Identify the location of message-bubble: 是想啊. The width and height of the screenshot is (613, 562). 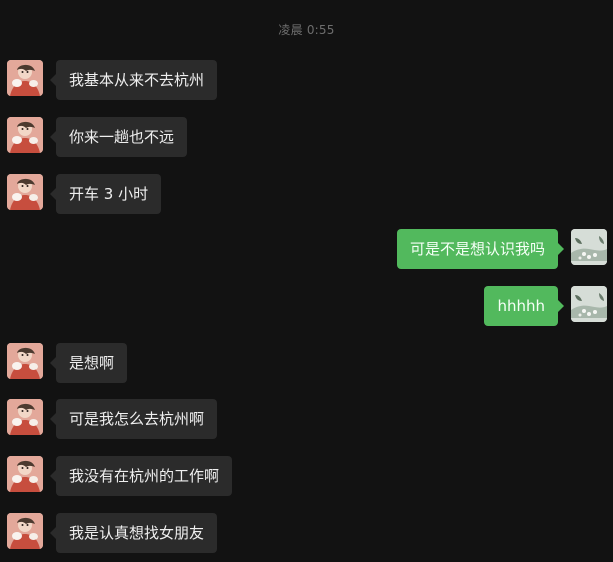
(88, 363).